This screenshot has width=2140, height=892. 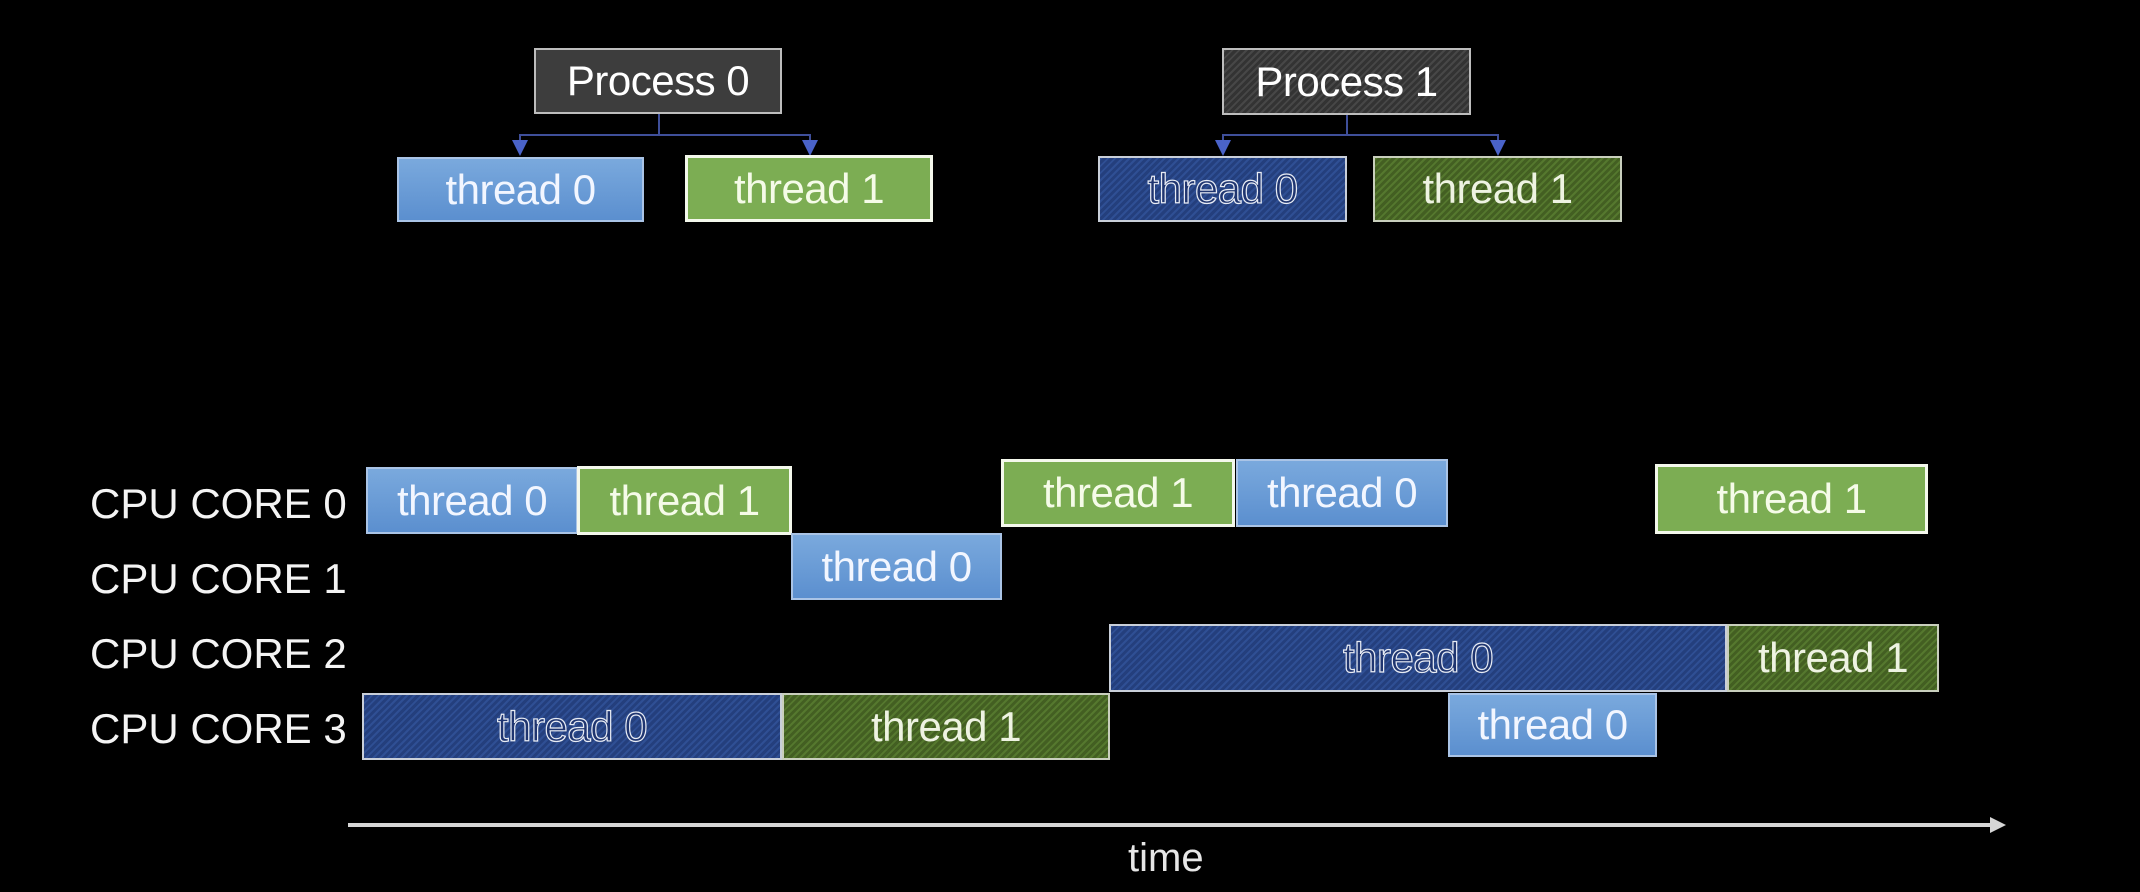 What do you see at coordinates (1791, 499) in the screenshot?
I see `slot-core0-p0-thread1-c: thread 1` at bounding box center [1791, 499].